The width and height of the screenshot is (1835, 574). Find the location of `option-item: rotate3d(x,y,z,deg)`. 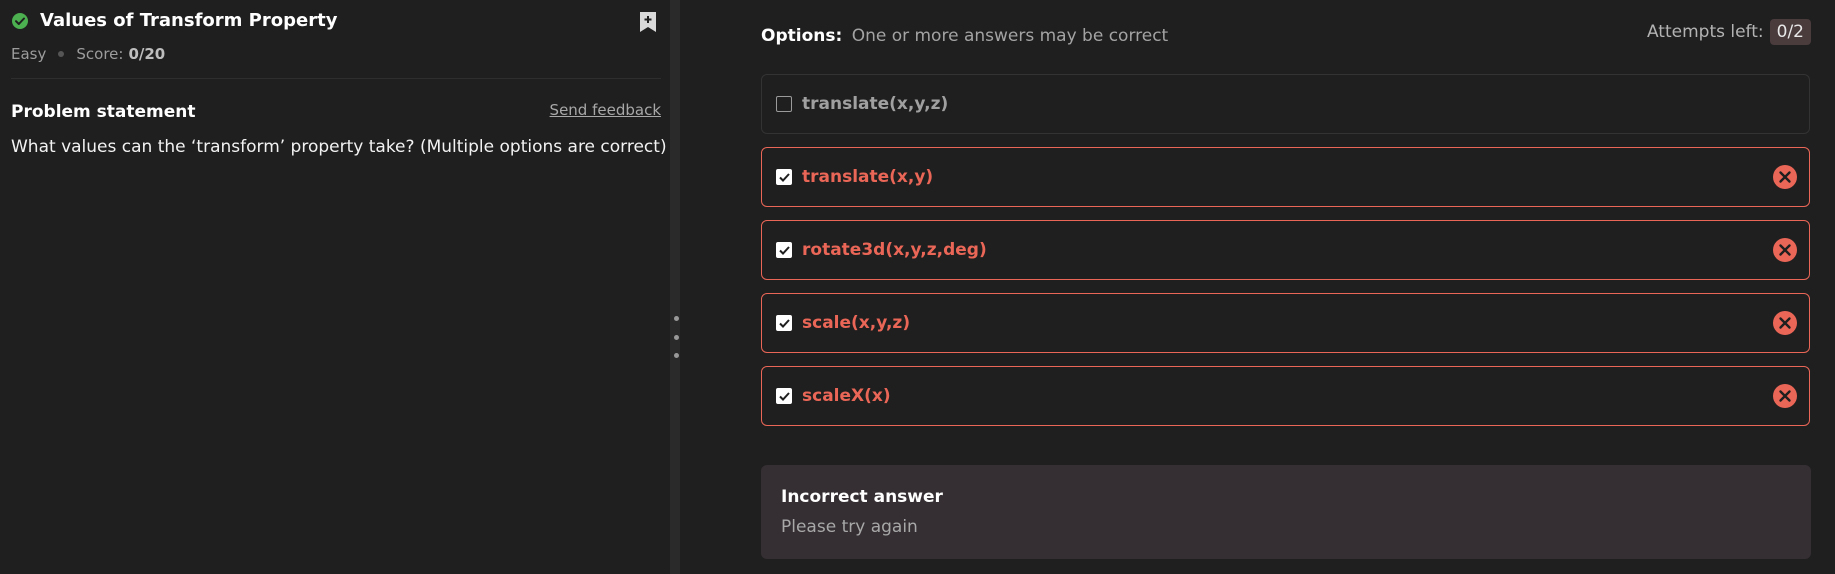

option-item: rotate3d(x,y,z,deg) is located at coordinates (1285, 250).